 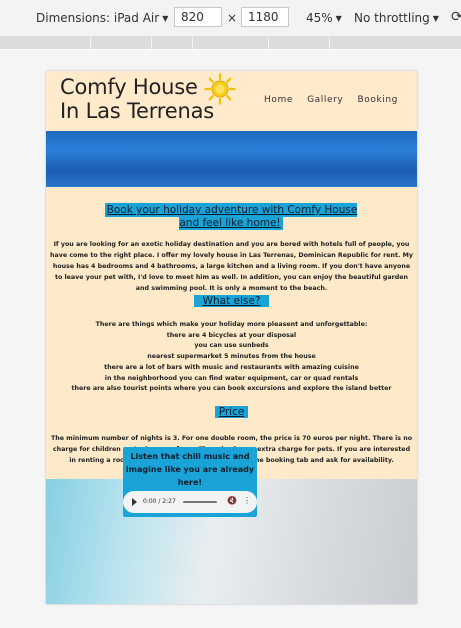 What do you see at coordinates (247, 500) in the screenshot?
I see `more-options-icon: ⋮` at bounding box center [247, 500].